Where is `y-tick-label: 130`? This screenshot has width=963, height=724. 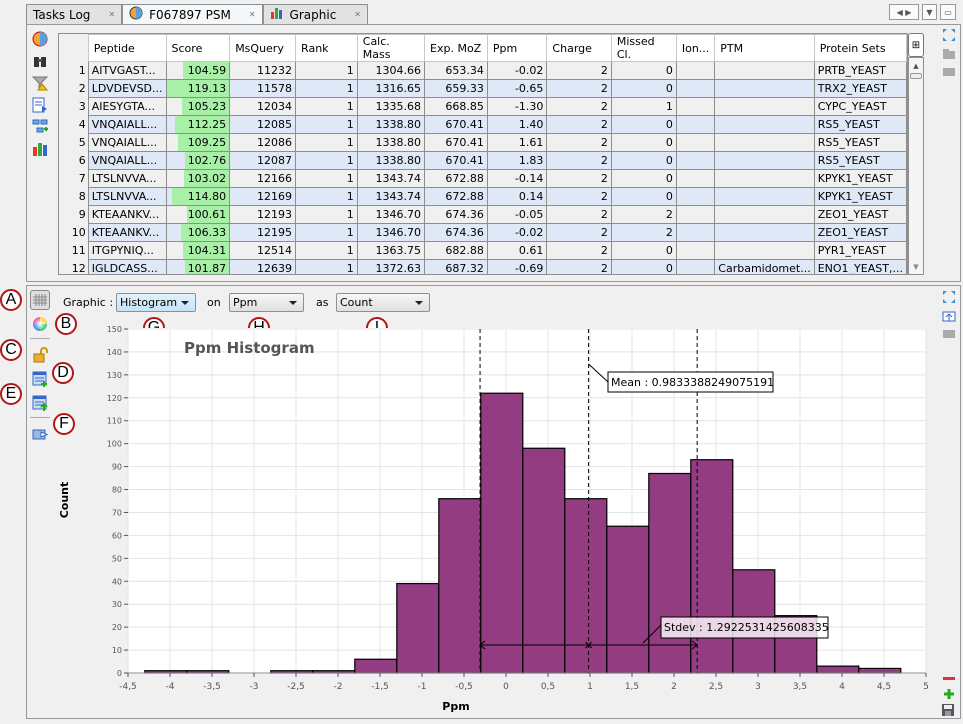 y-tick-label: 130 is located at coordinates (114, 375).